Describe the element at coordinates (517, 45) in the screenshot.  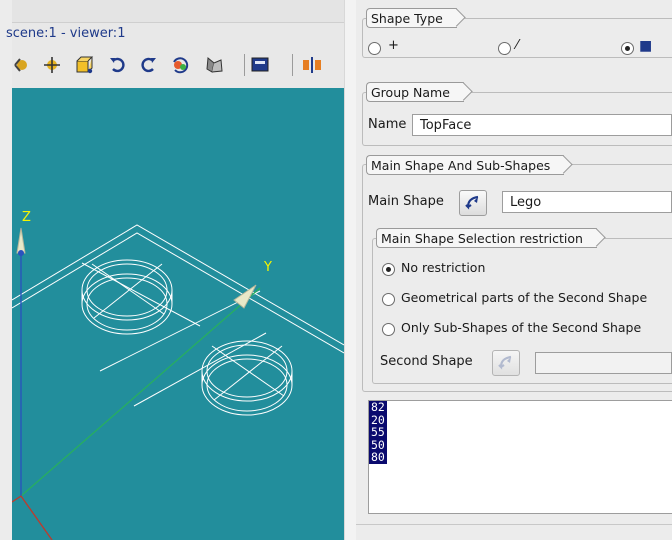
I see `shape-type-edge-glyph: ⁄` at that location.